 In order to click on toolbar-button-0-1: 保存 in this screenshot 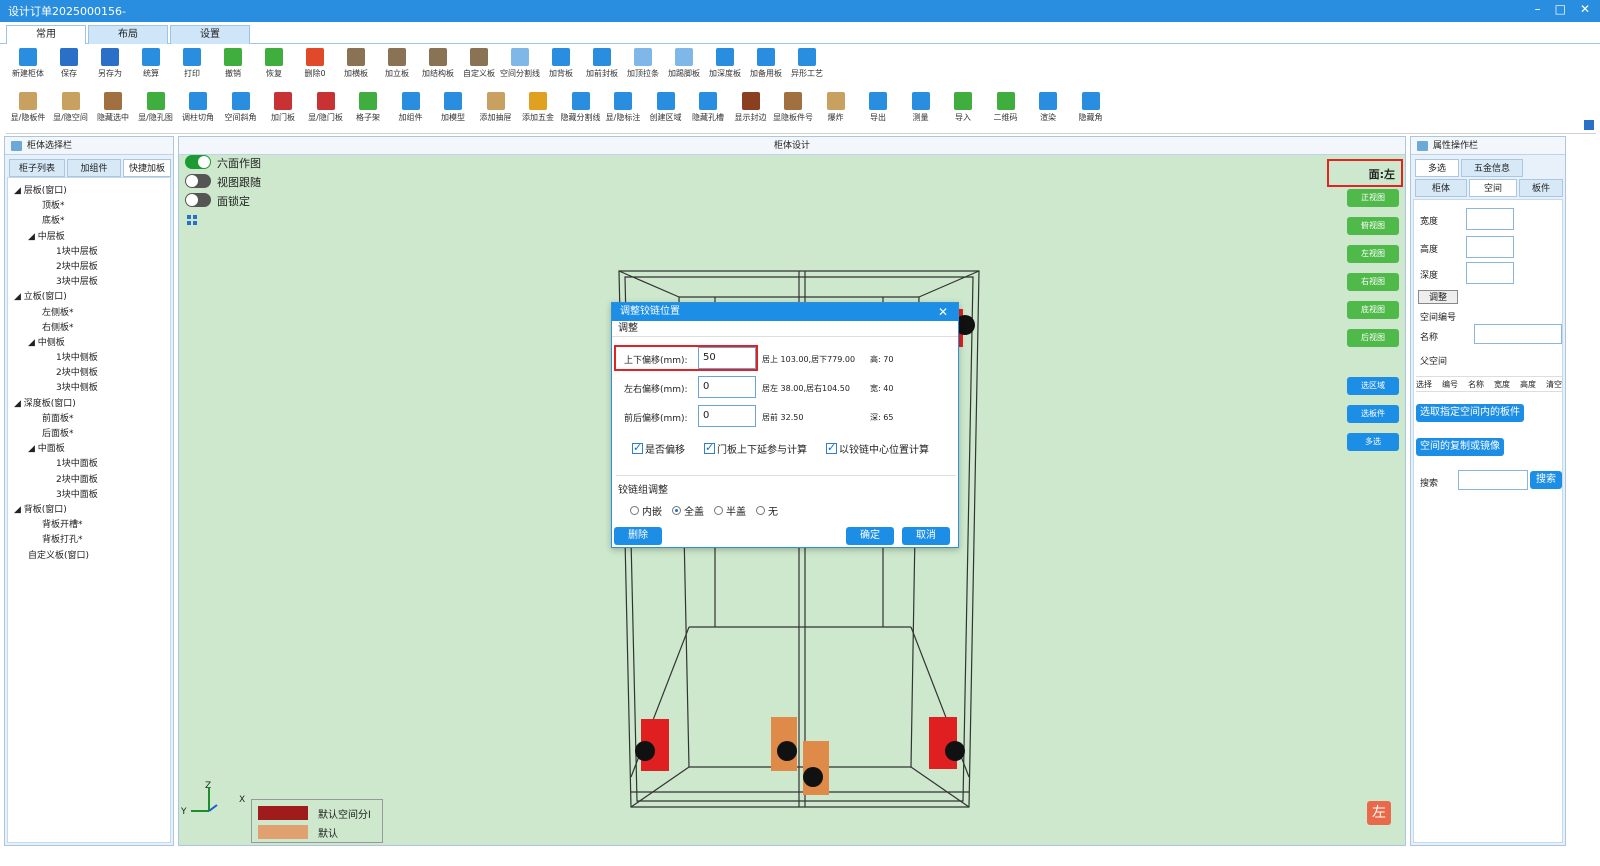, I will do `click(69, 63)`.